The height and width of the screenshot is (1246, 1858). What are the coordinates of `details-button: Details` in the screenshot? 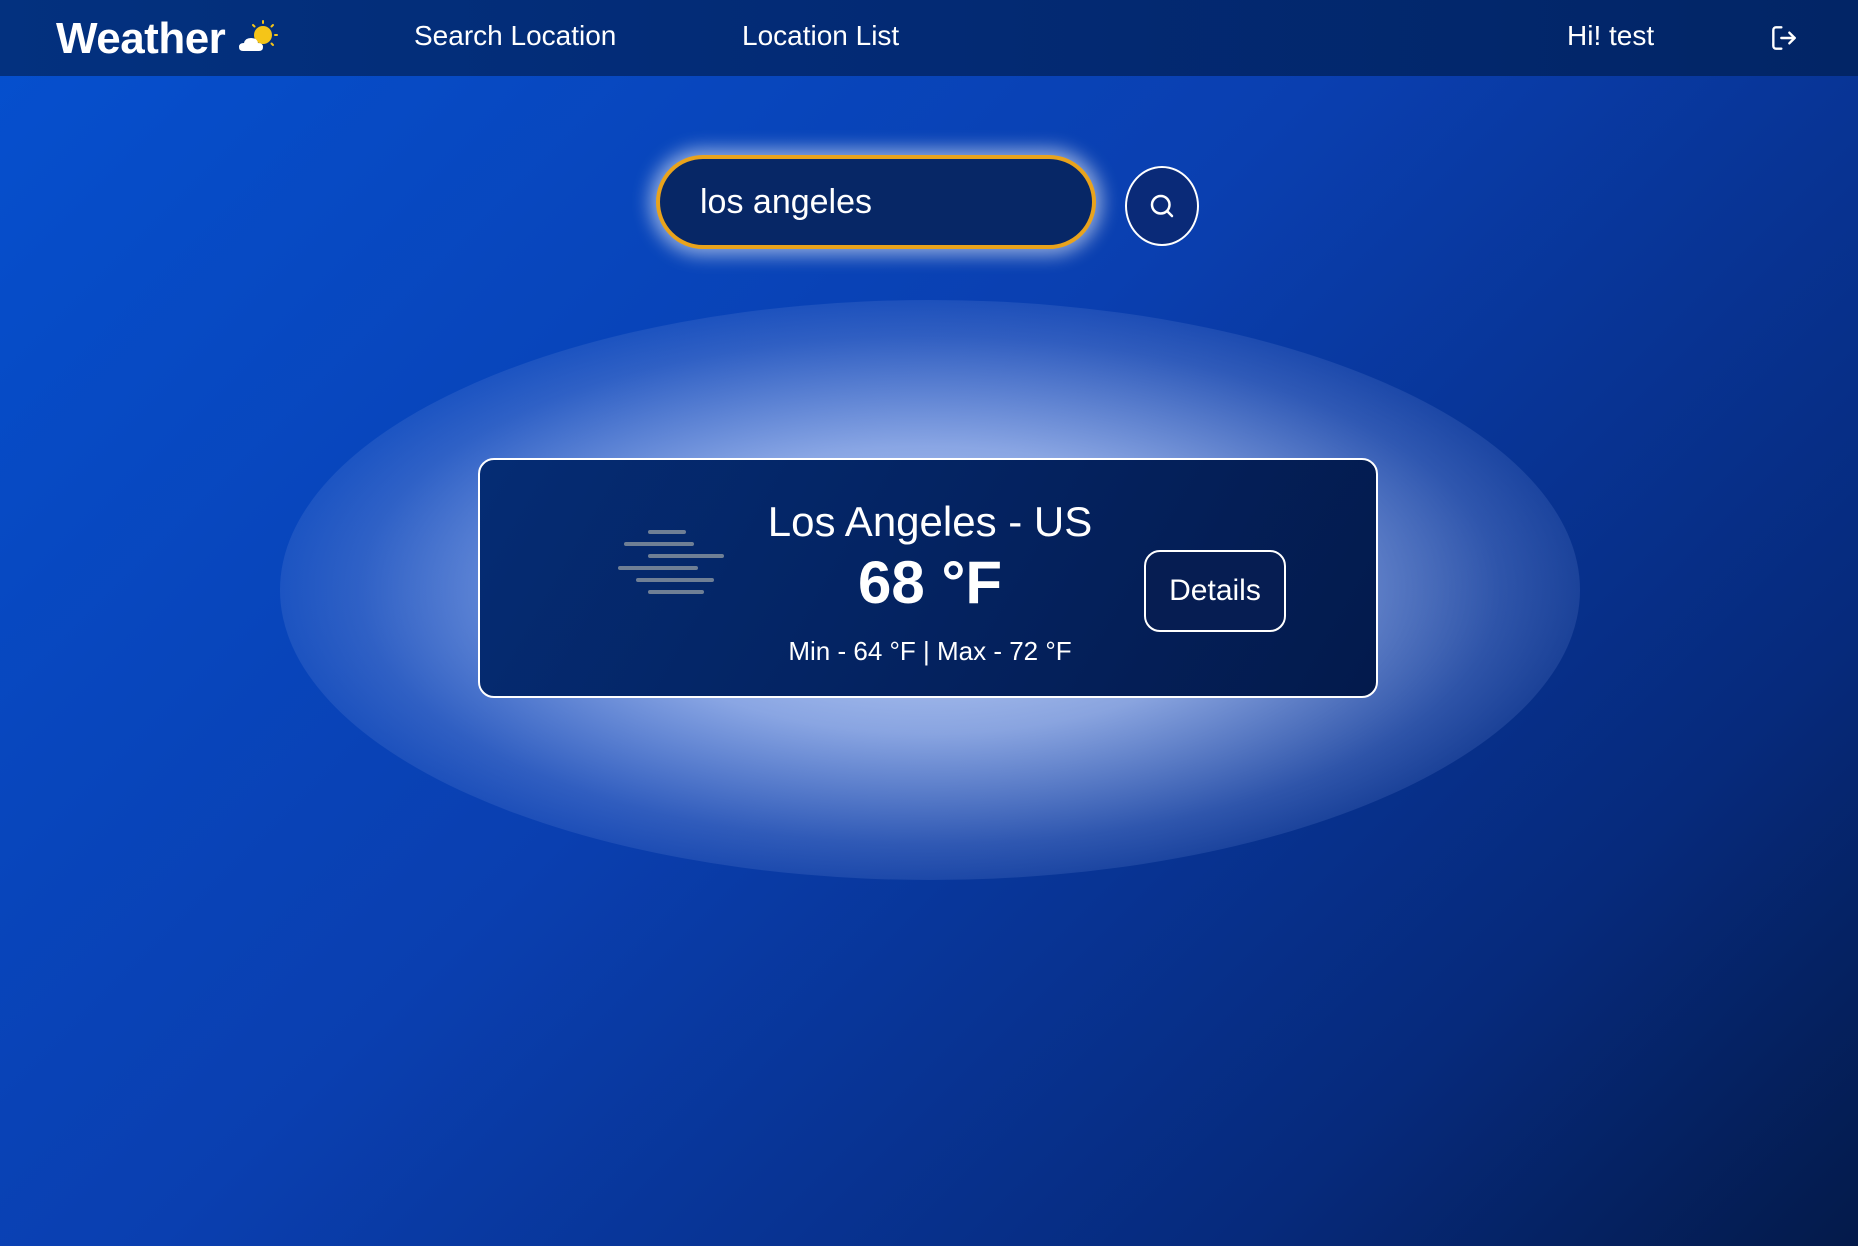 It's located at (1215, 591).